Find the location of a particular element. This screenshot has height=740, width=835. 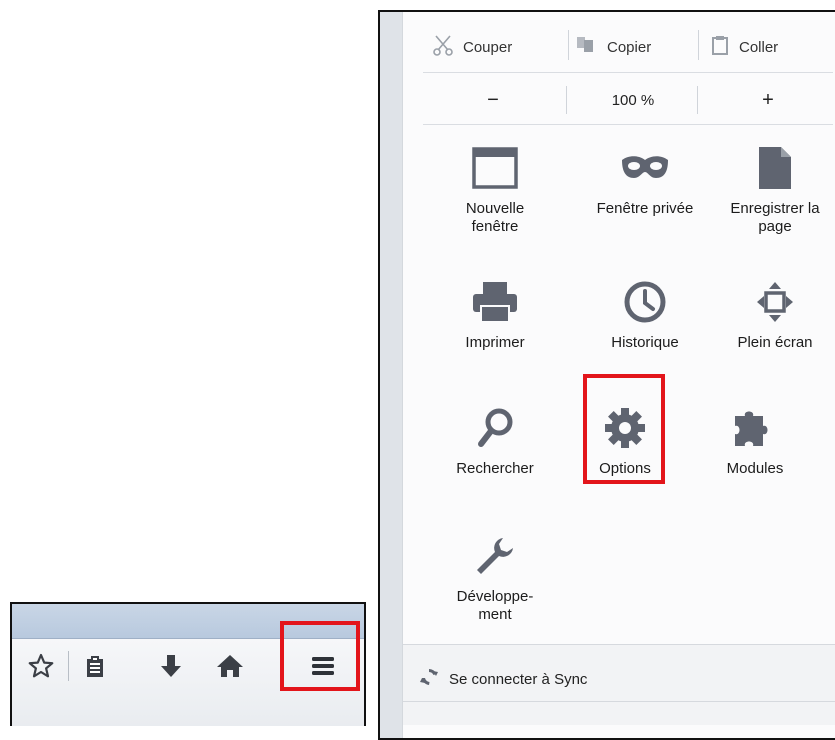

wrench-icon is located at coordinates (495, 556).